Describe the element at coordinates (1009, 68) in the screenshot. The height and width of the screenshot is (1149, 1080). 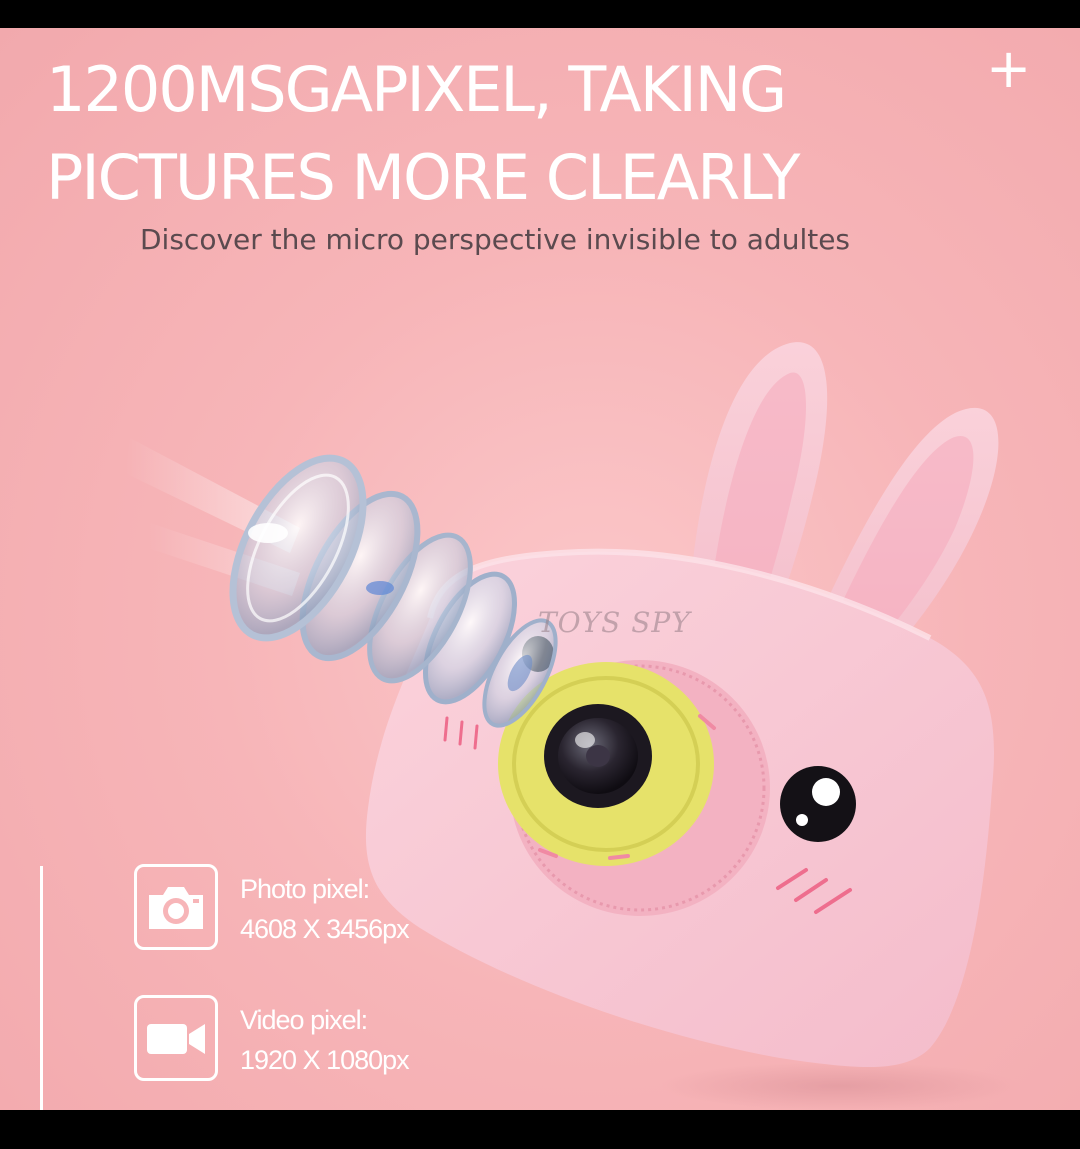
I see `plus-icon: +` at that location.